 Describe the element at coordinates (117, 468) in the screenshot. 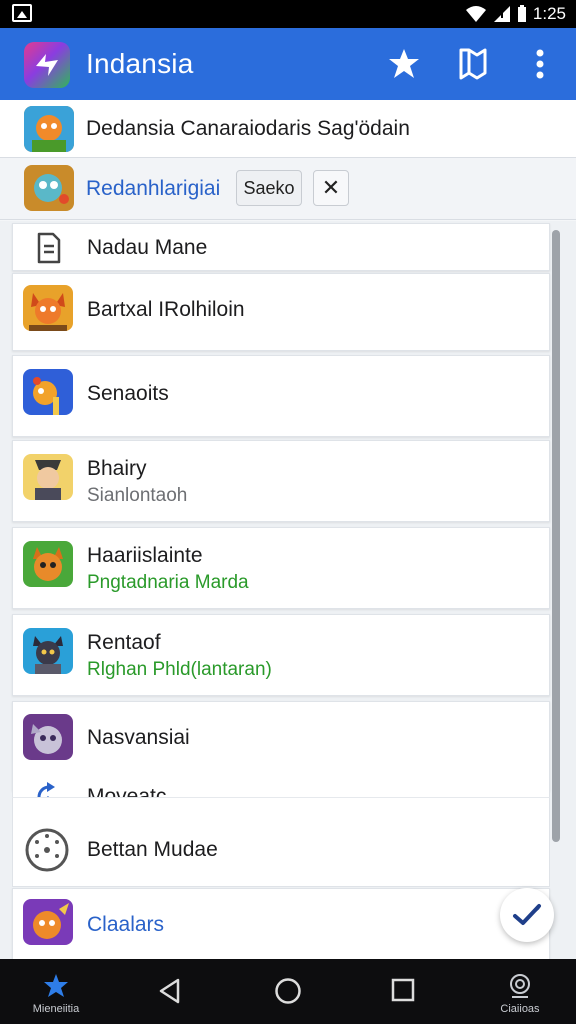

I see `list-item-title: Bhairy` at that location.